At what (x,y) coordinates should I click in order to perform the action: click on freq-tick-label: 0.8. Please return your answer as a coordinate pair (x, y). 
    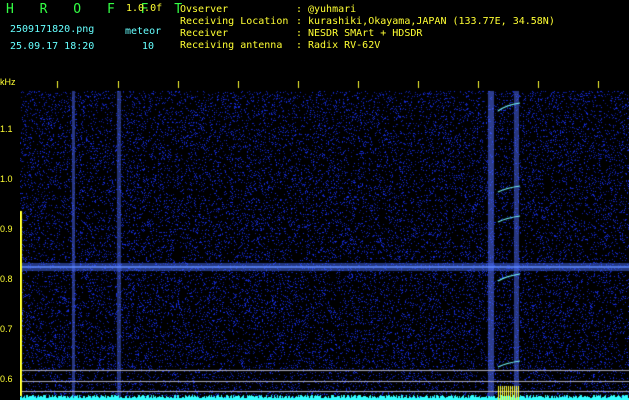
    Looking at the image, I should click on (6, 279).